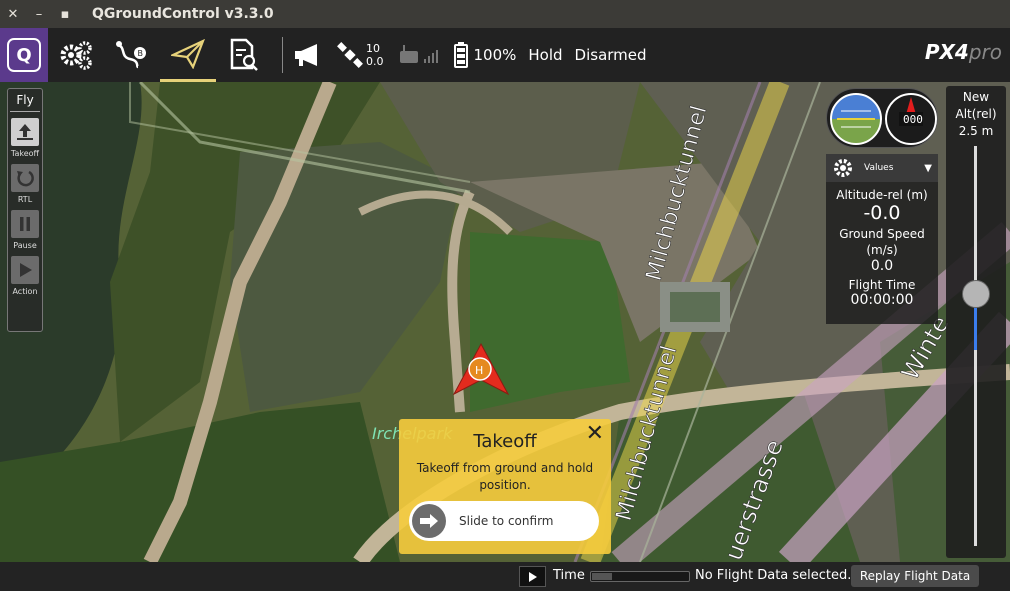 Image resolution: width=1010 pixels, height=591 pixels. Describe the element at coordinates (495, 55) in the screenshot. I see `battery-percent: 100%` at that location.